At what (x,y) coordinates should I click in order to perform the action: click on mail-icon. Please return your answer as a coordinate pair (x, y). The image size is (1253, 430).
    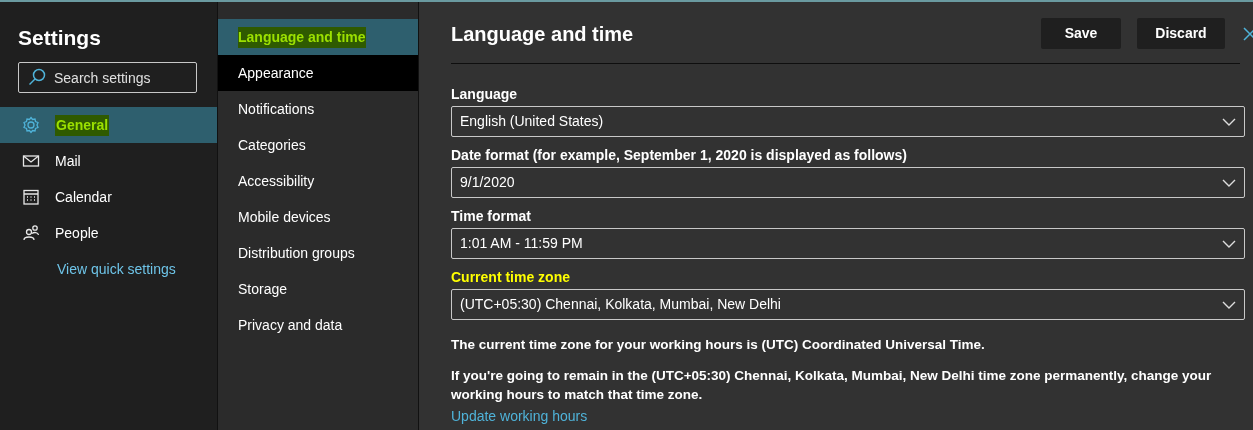
    Looking at the image, I should click on (31, 161).